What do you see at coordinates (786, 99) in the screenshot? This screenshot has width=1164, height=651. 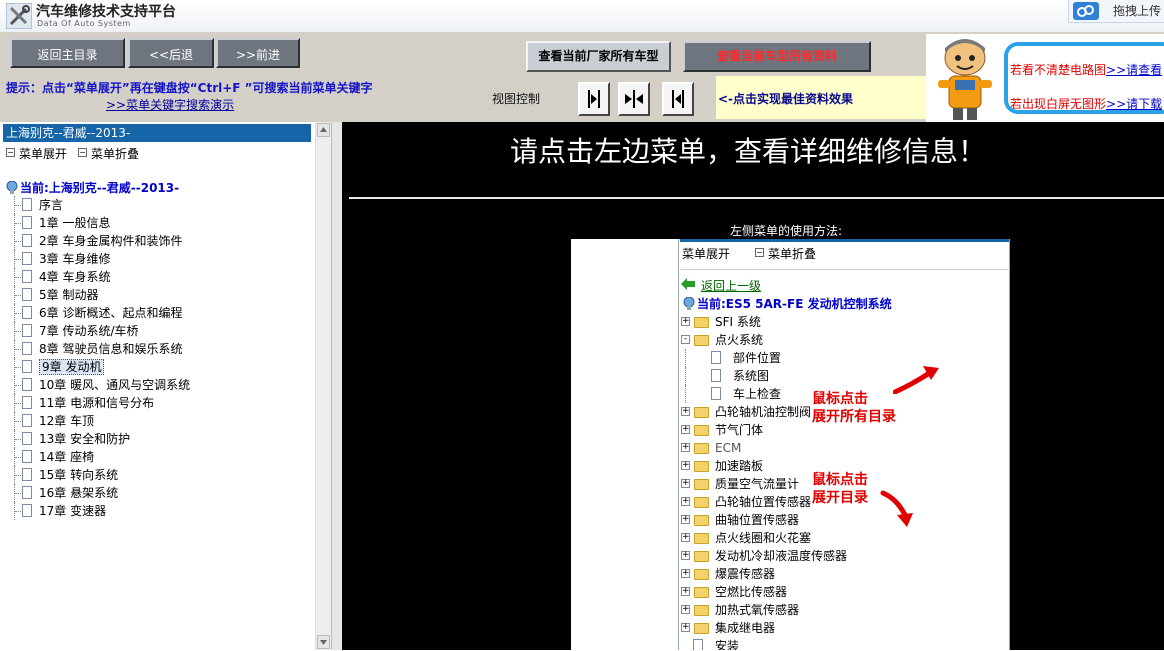 I see `best-effect-label: <-点击实现最佳资料效果` at bounding box center [786, 99].